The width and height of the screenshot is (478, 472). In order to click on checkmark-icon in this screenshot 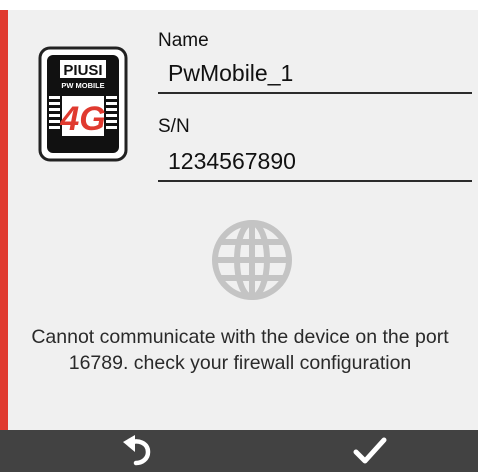, I will do `click(370, 450)`.